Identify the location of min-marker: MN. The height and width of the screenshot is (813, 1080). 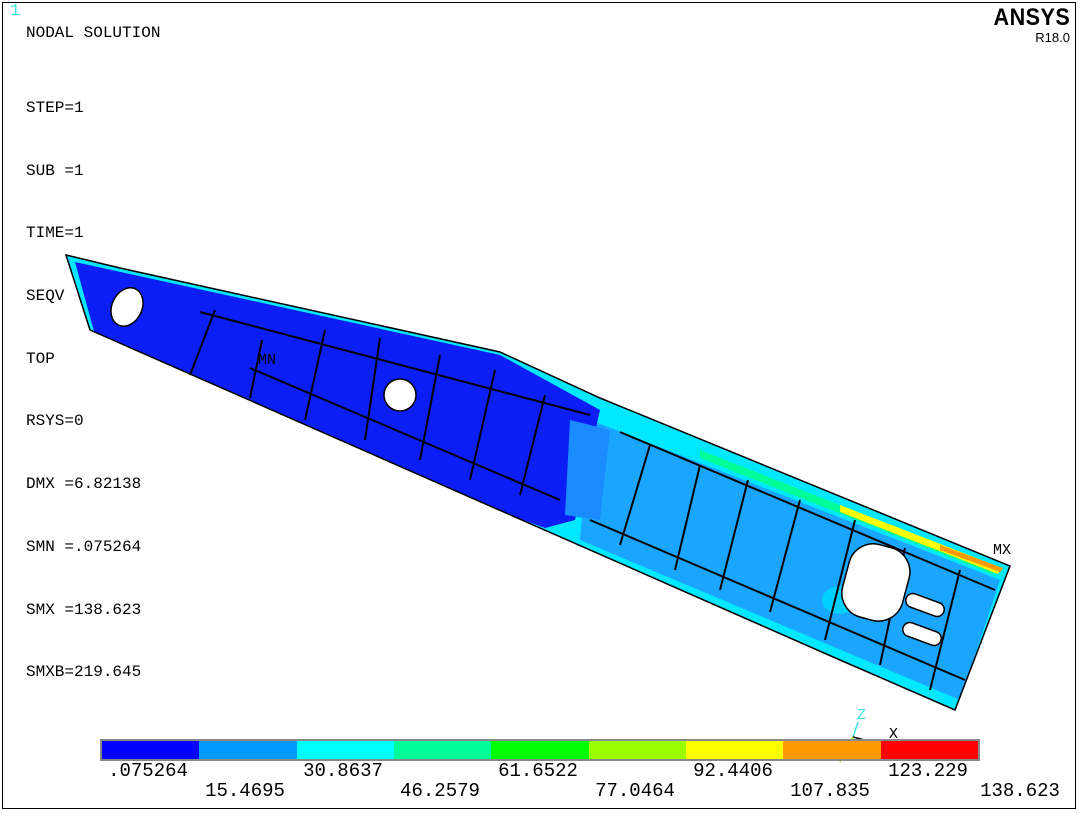
(267, 360).